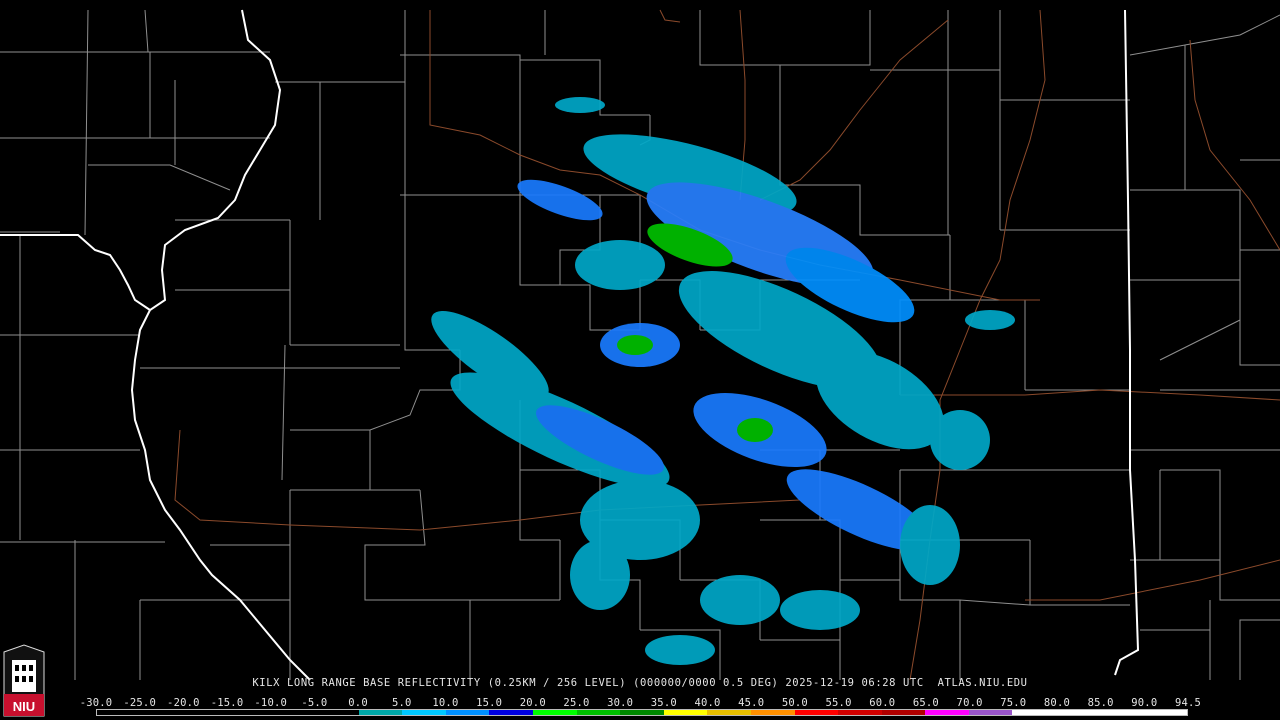 The image size is (1280, 720). I want to click on scale-label: 25.0, so click(576, 703).